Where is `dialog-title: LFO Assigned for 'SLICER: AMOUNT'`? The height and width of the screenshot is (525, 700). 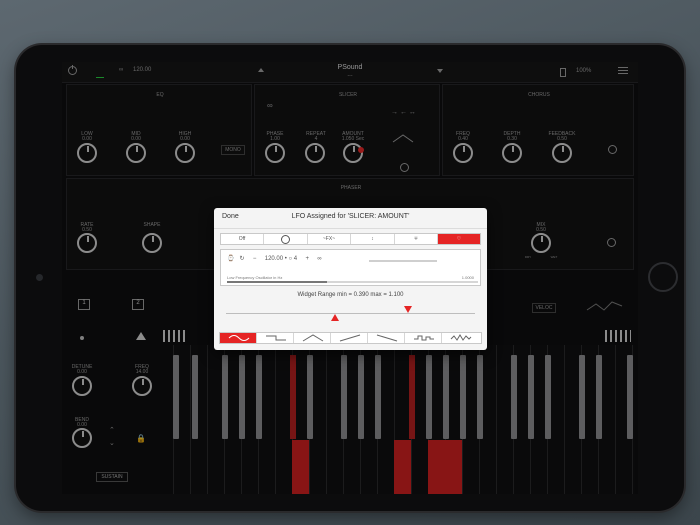
dialog-title: LFO Assigned for 'SLICER: AMOUNT' is located at coordinates (350, 216).